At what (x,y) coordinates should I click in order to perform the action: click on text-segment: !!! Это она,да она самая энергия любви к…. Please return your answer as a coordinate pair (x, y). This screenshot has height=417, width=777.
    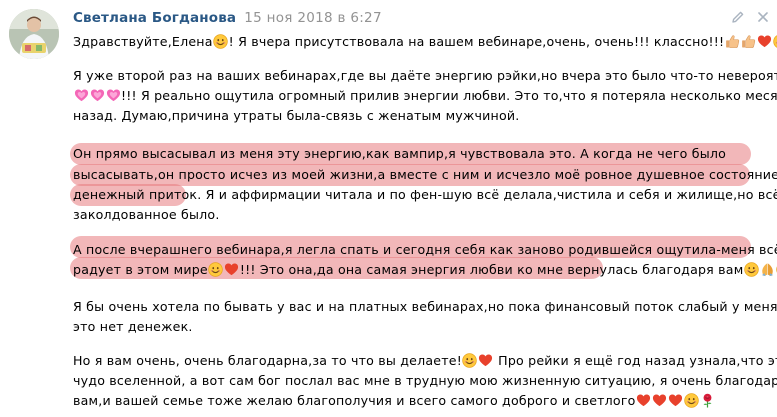
    Looking at the image, I should click on (491, 269).